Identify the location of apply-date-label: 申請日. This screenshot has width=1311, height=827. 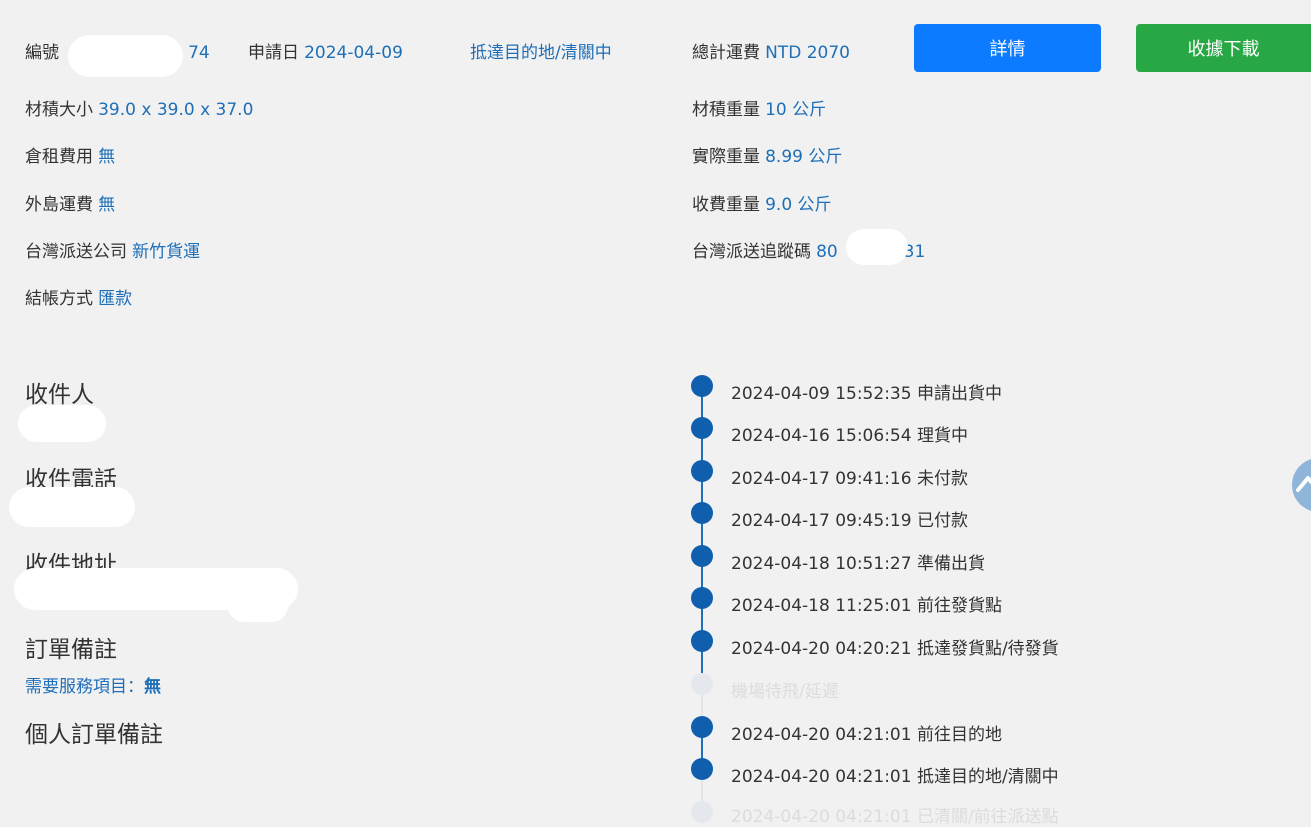
(273, 53).